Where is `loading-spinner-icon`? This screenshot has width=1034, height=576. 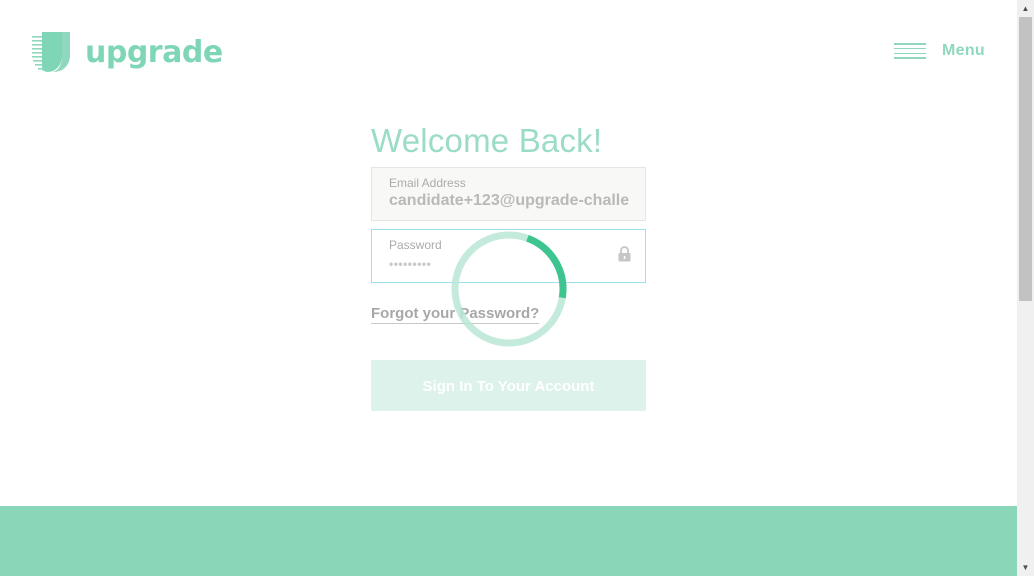 loading-spinner-icon is located at coordinates (509, 289).